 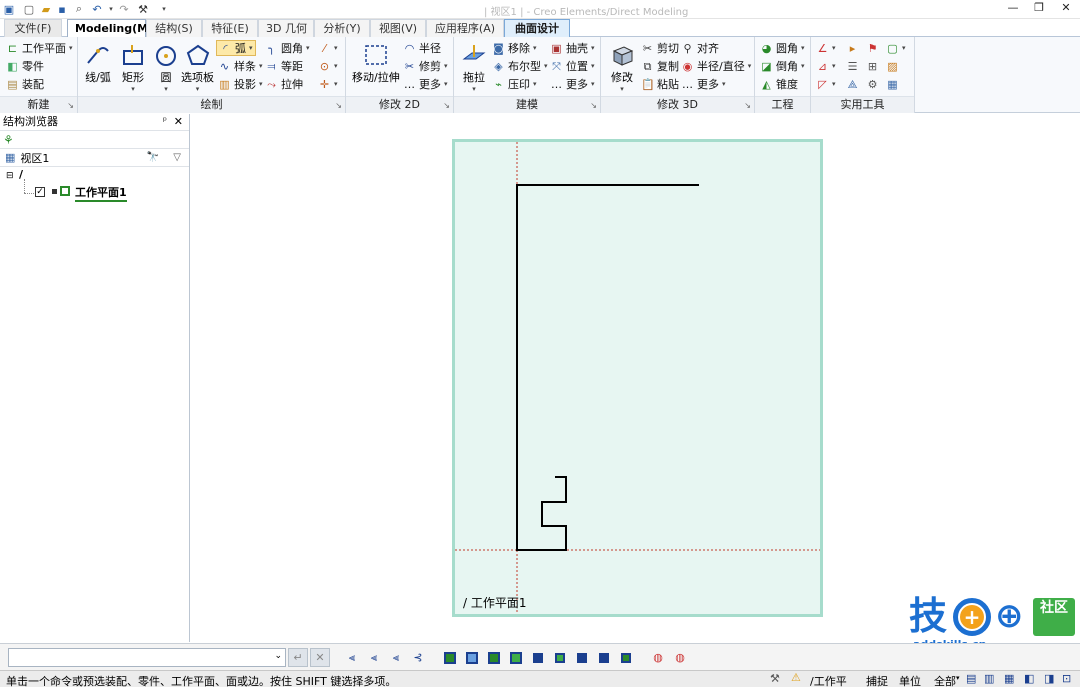 What do you see at coordinates (472, 657) in the screenshot?
I see `view-iso-2-icon` at bounding box center [472, 657].